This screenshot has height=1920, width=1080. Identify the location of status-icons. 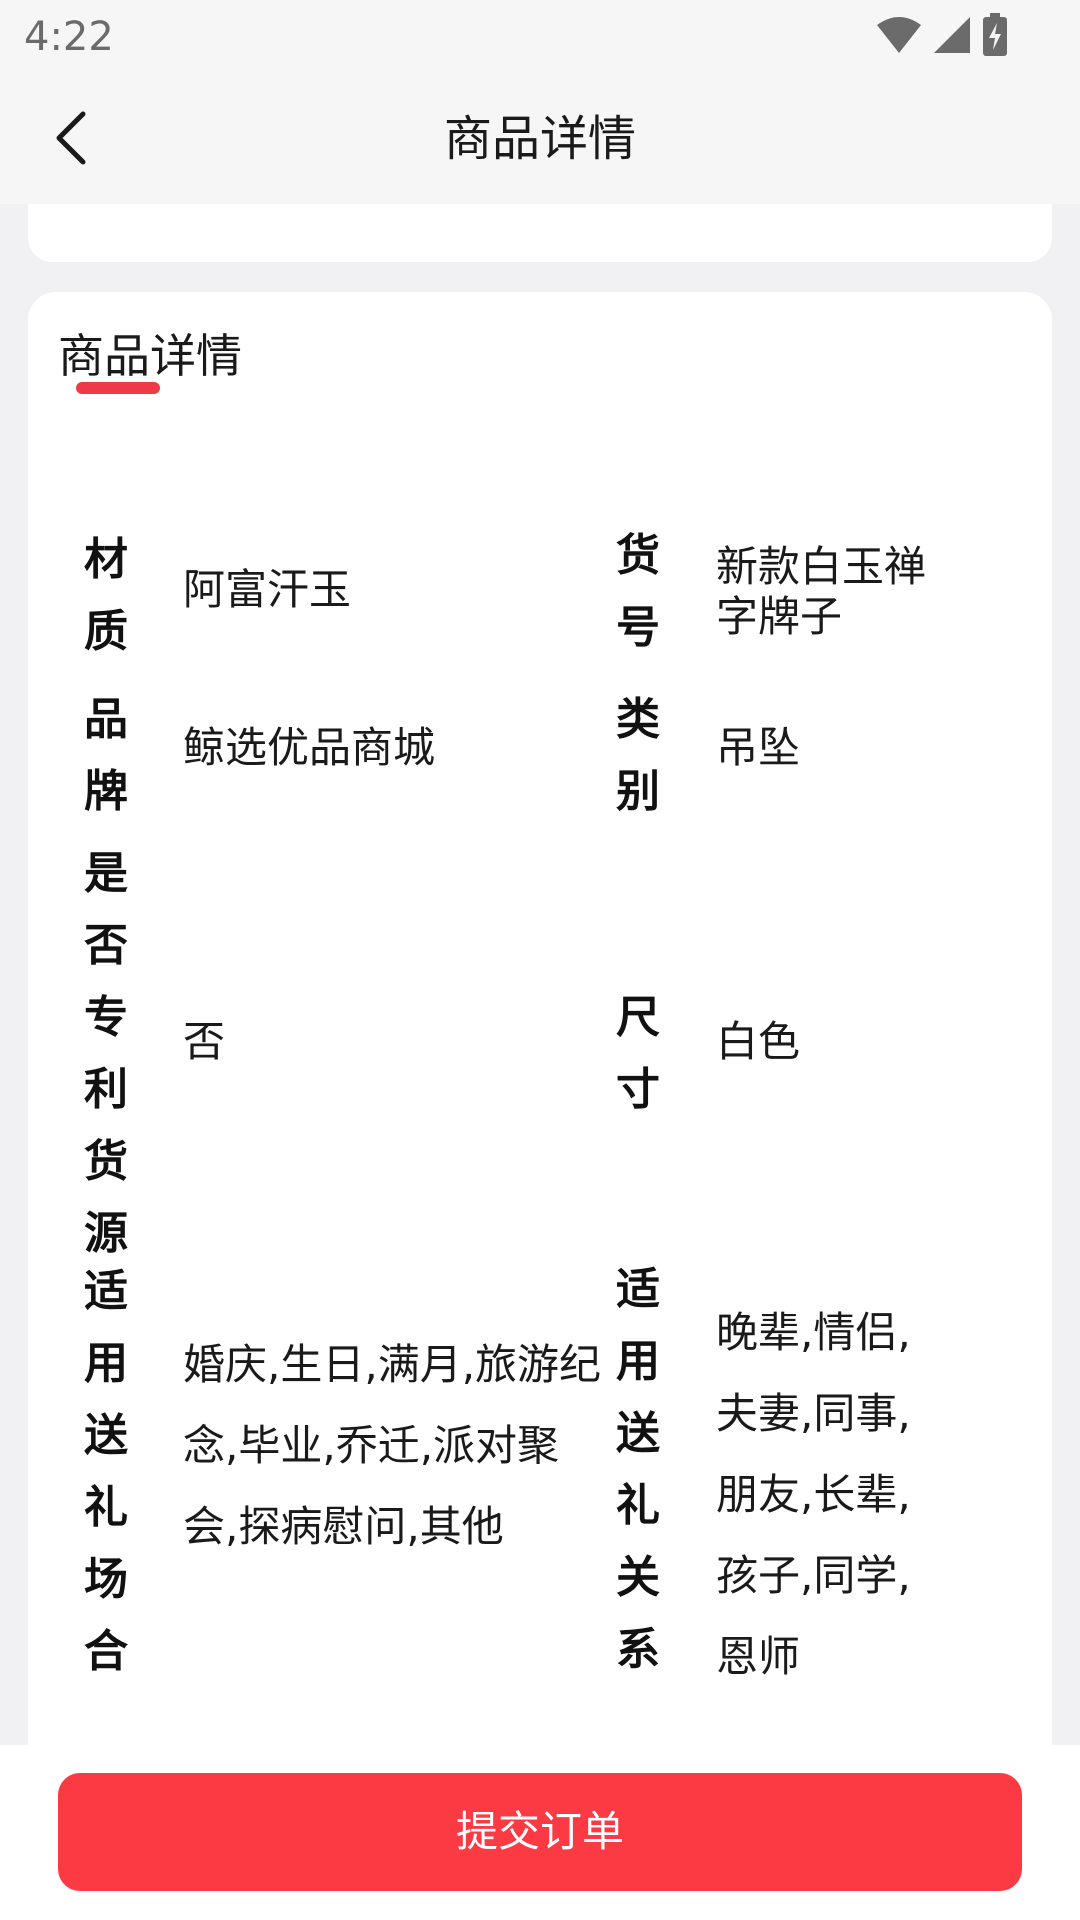
(942, 35).